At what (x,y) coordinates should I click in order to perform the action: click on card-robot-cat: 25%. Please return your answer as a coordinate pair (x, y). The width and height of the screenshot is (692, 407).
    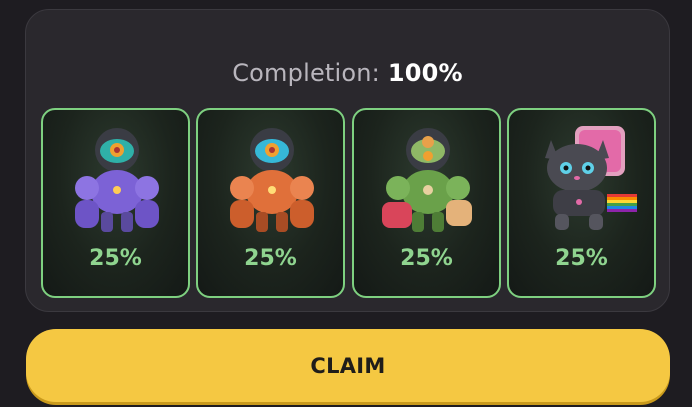
    Looking at the image, I should click on (581, 203).